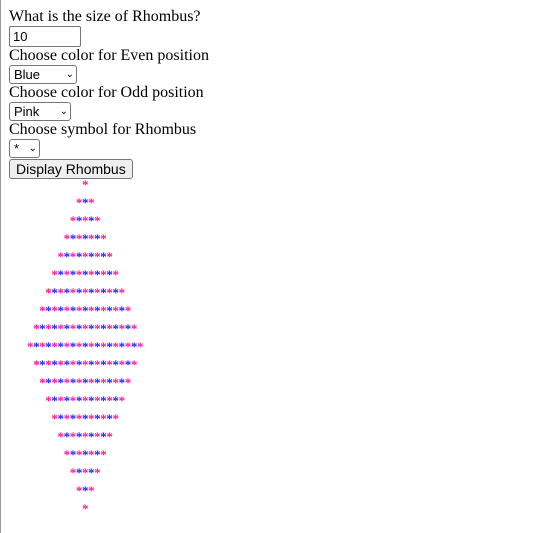 The width and height of the screenshot is (545, 533). Describe the element at coordinates (24, 148) in the screenshot. I see `symbol-select: * ⌄` at that location.